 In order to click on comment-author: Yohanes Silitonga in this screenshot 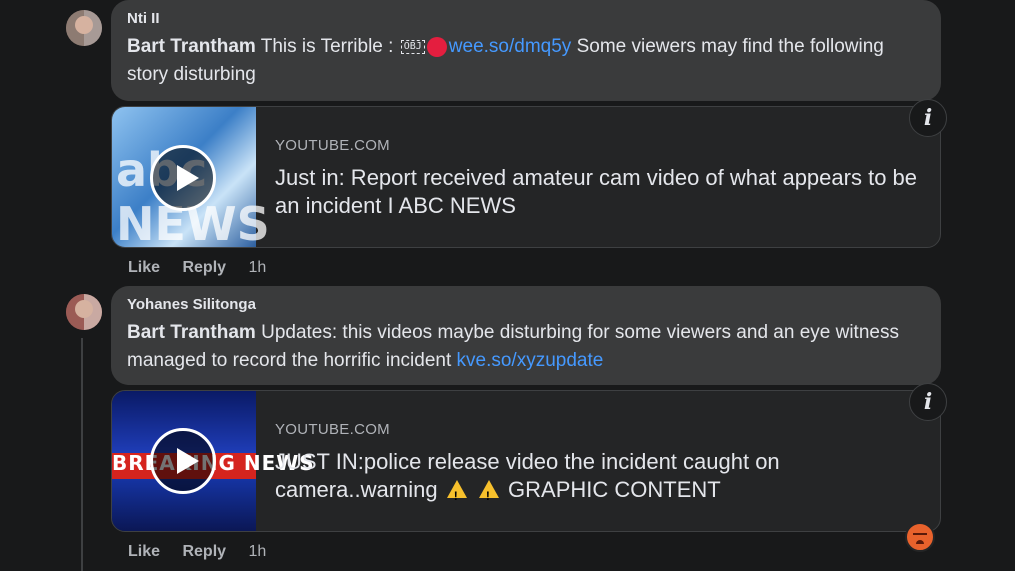, I will do `click(526, 304)`.